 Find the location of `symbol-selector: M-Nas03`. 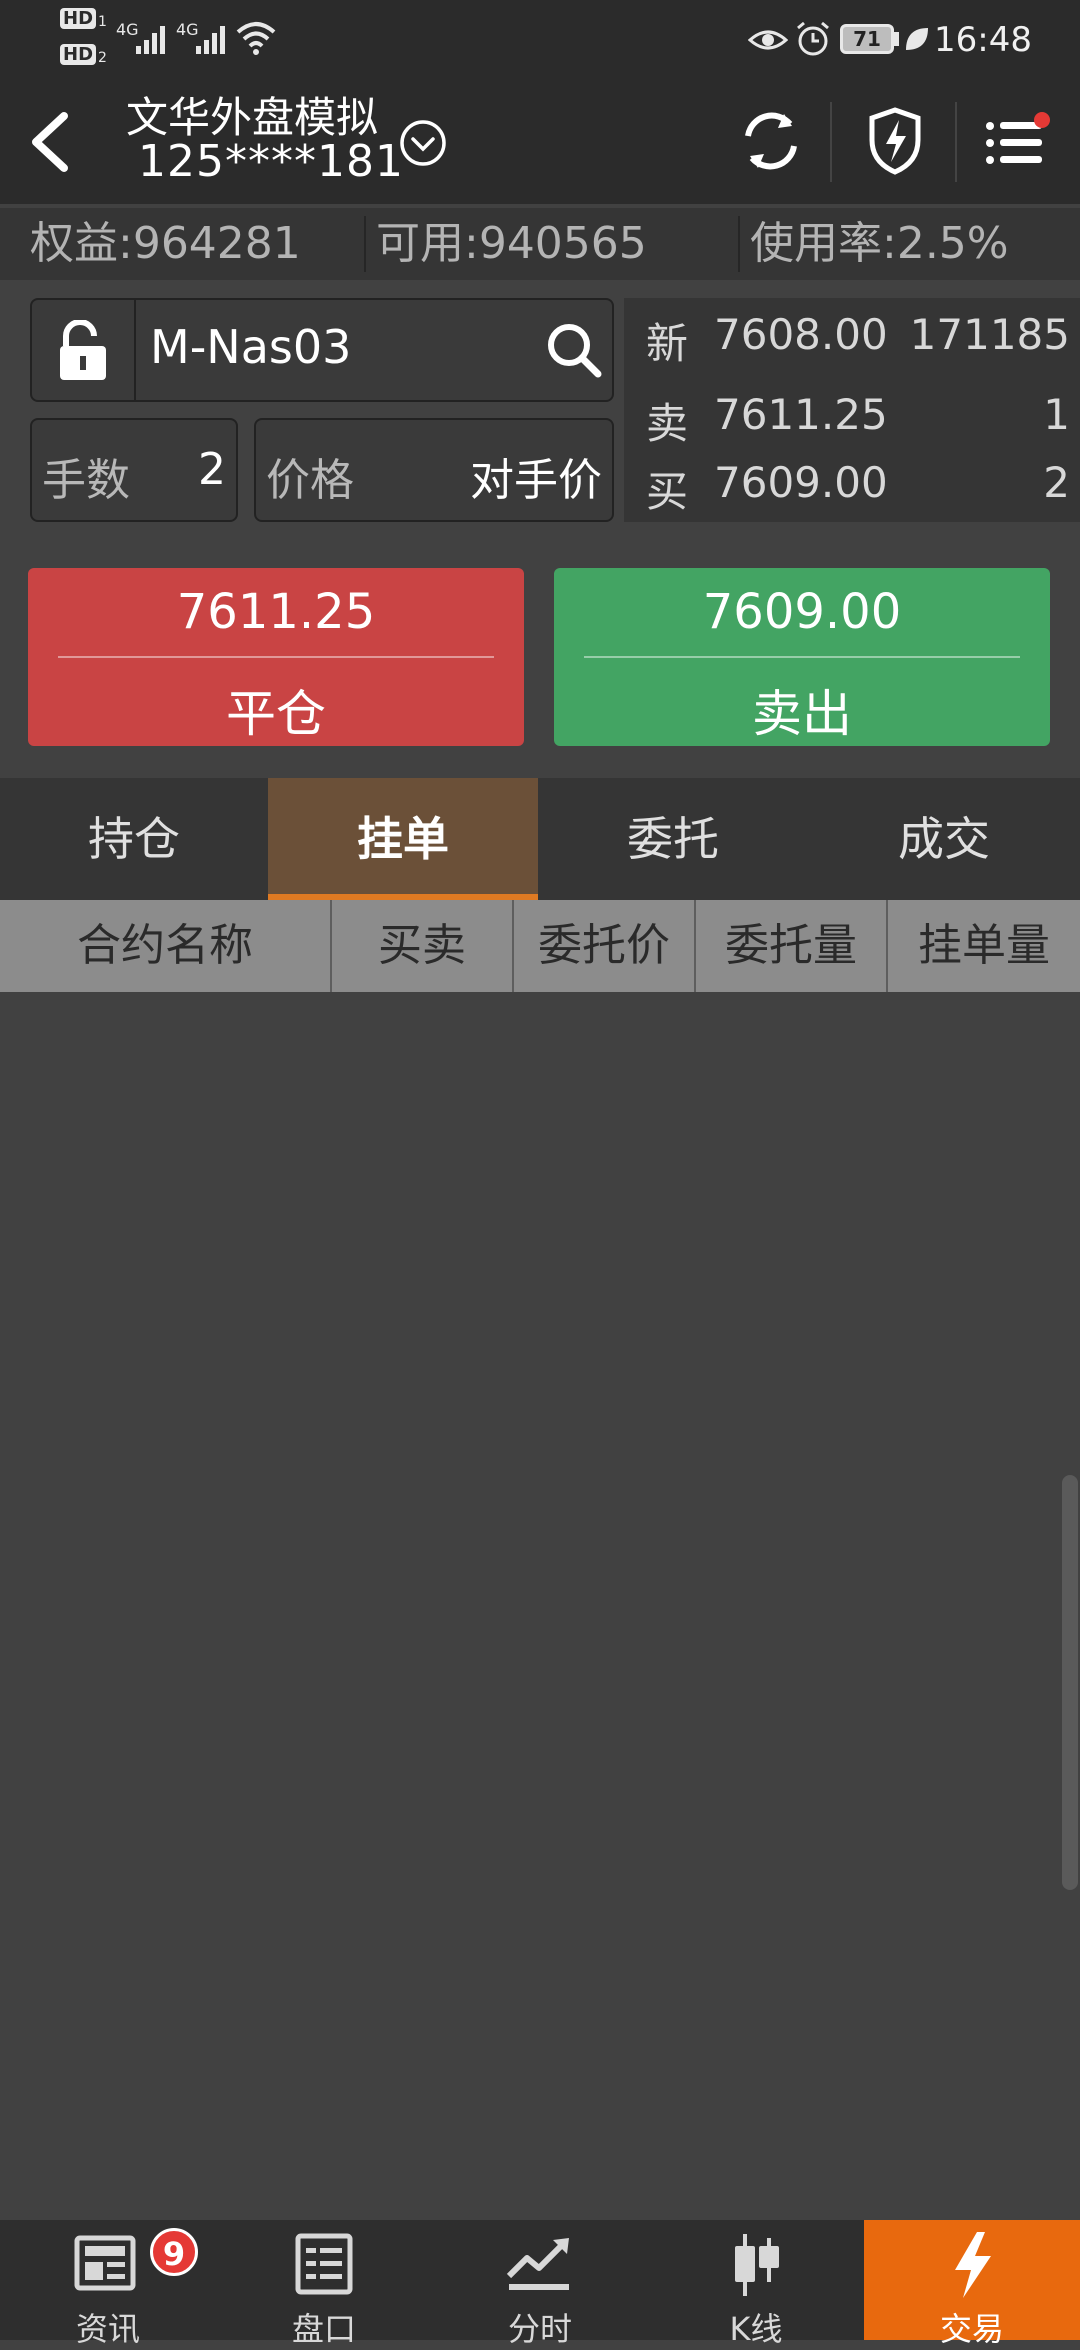

symbol-selector: M-Nas03 is located at coordinates (322, 350).